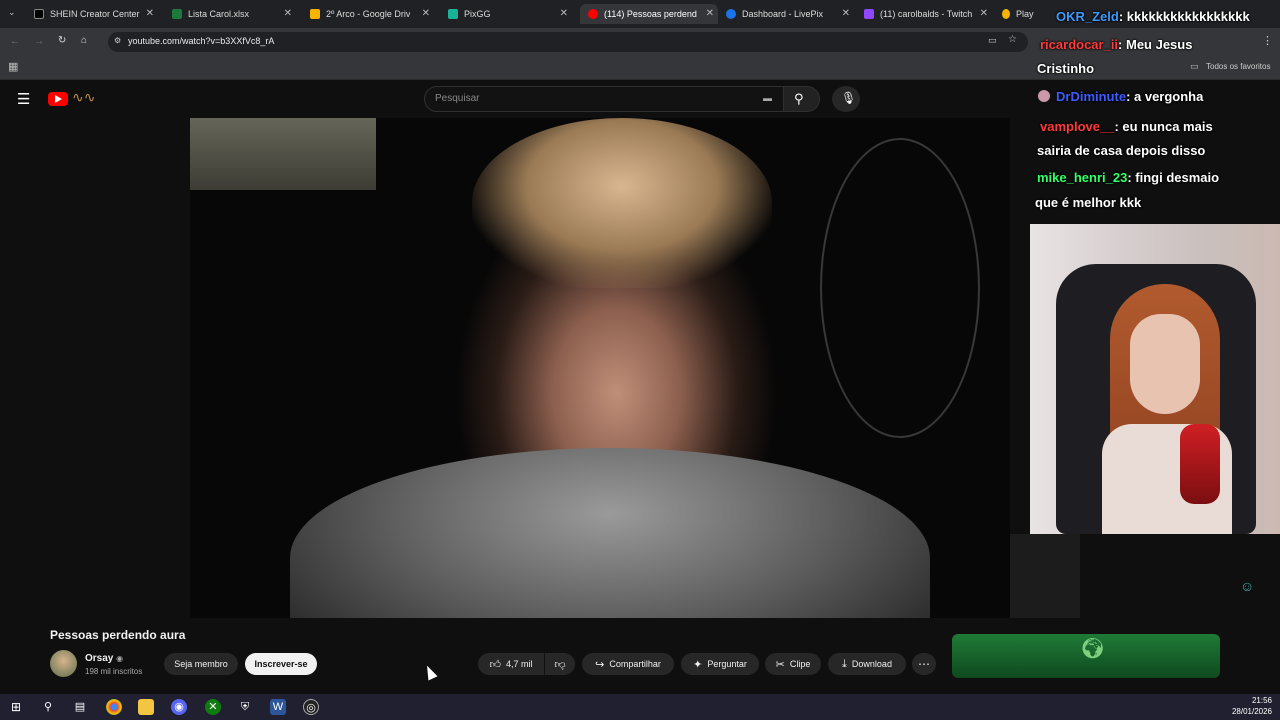 Image resolution: width=1280 pixels, height=720 pixels. Describe the element at coordinates (219, 14) in the screenshot. I see `tab-label: Lista Carol.xlsx` at that location.